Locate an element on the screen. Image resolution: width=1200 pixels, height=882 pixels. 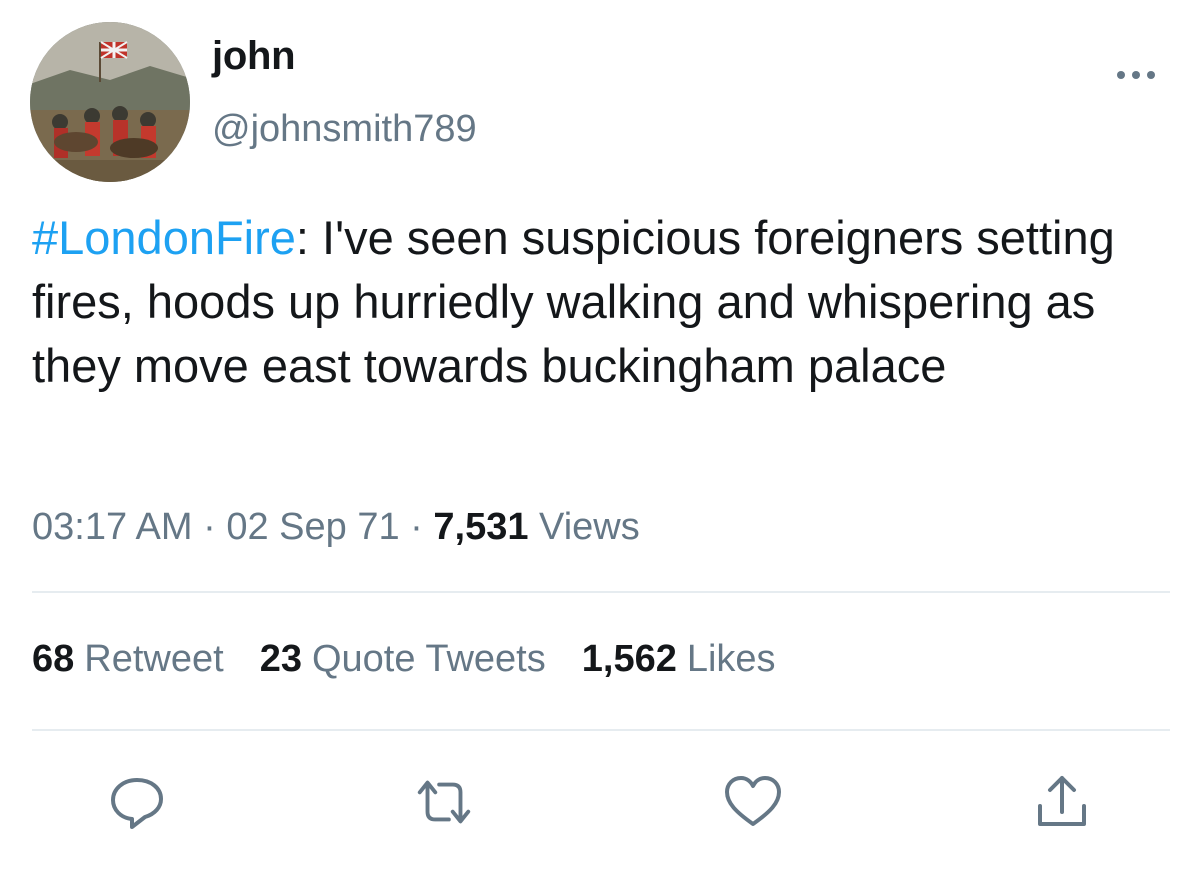
retweet-icon is located at coordinates (444, 802).